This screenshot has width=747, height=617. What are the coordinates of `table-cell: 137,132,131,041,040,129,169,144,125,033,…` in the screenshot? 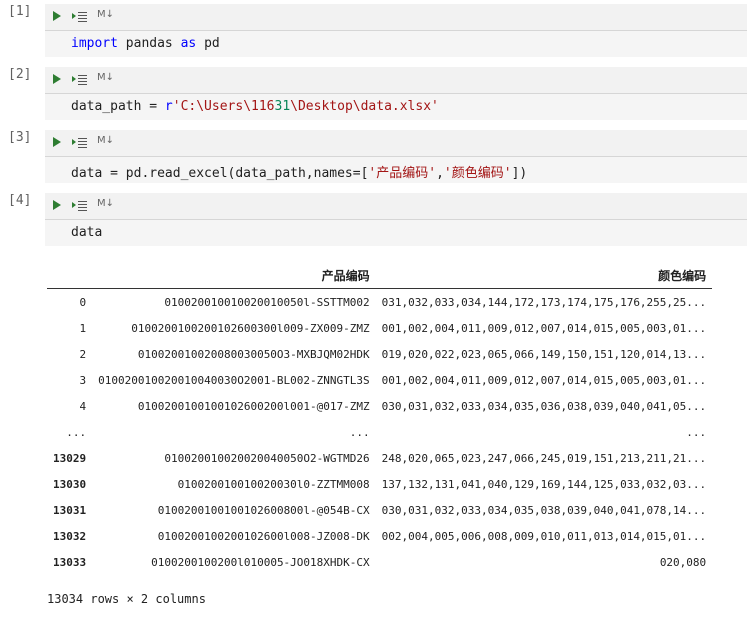 It's located at (544, 484).